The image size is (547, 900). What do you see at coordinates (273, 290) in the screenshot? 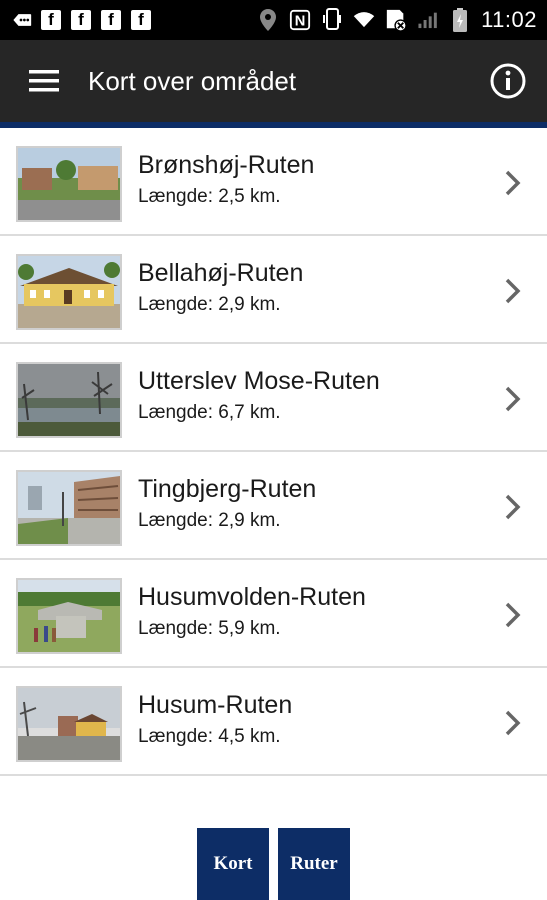
I see `route-item-bellahoj: Bellahøj-Ruten Længde: 2,9 km.` at bounding box center [273, 290].